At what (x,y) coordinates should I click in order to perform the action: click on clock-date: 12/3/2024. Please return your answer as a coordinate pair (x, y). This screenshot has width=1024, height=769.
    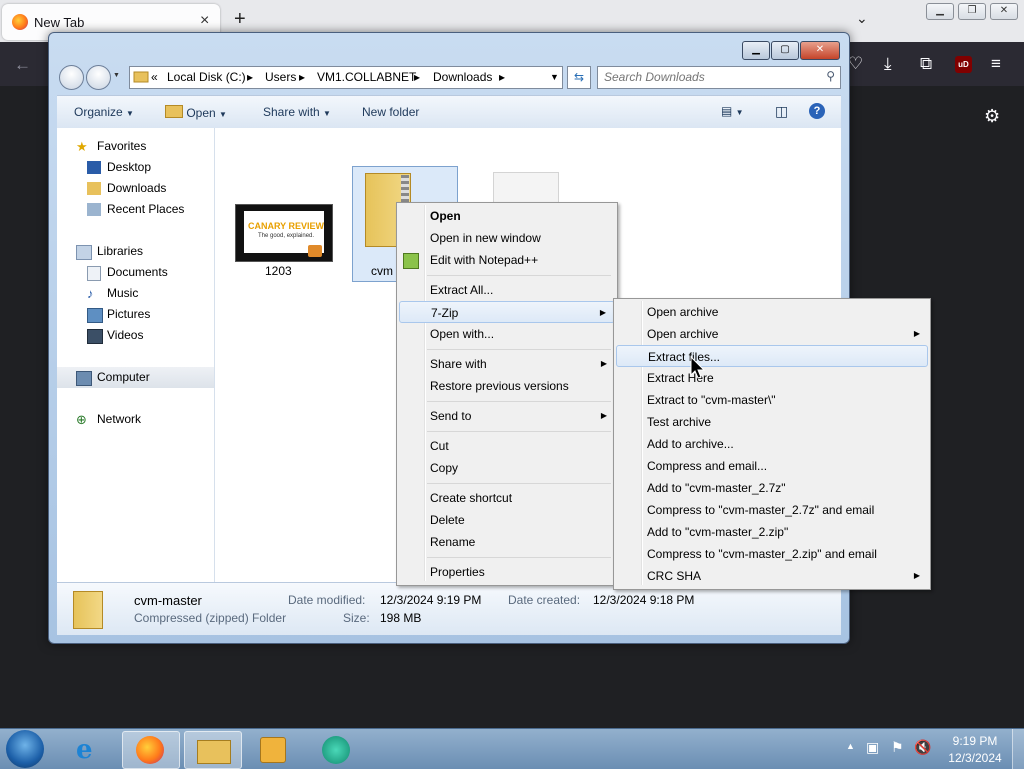
    Looking at the image, I should click on (975, 758).